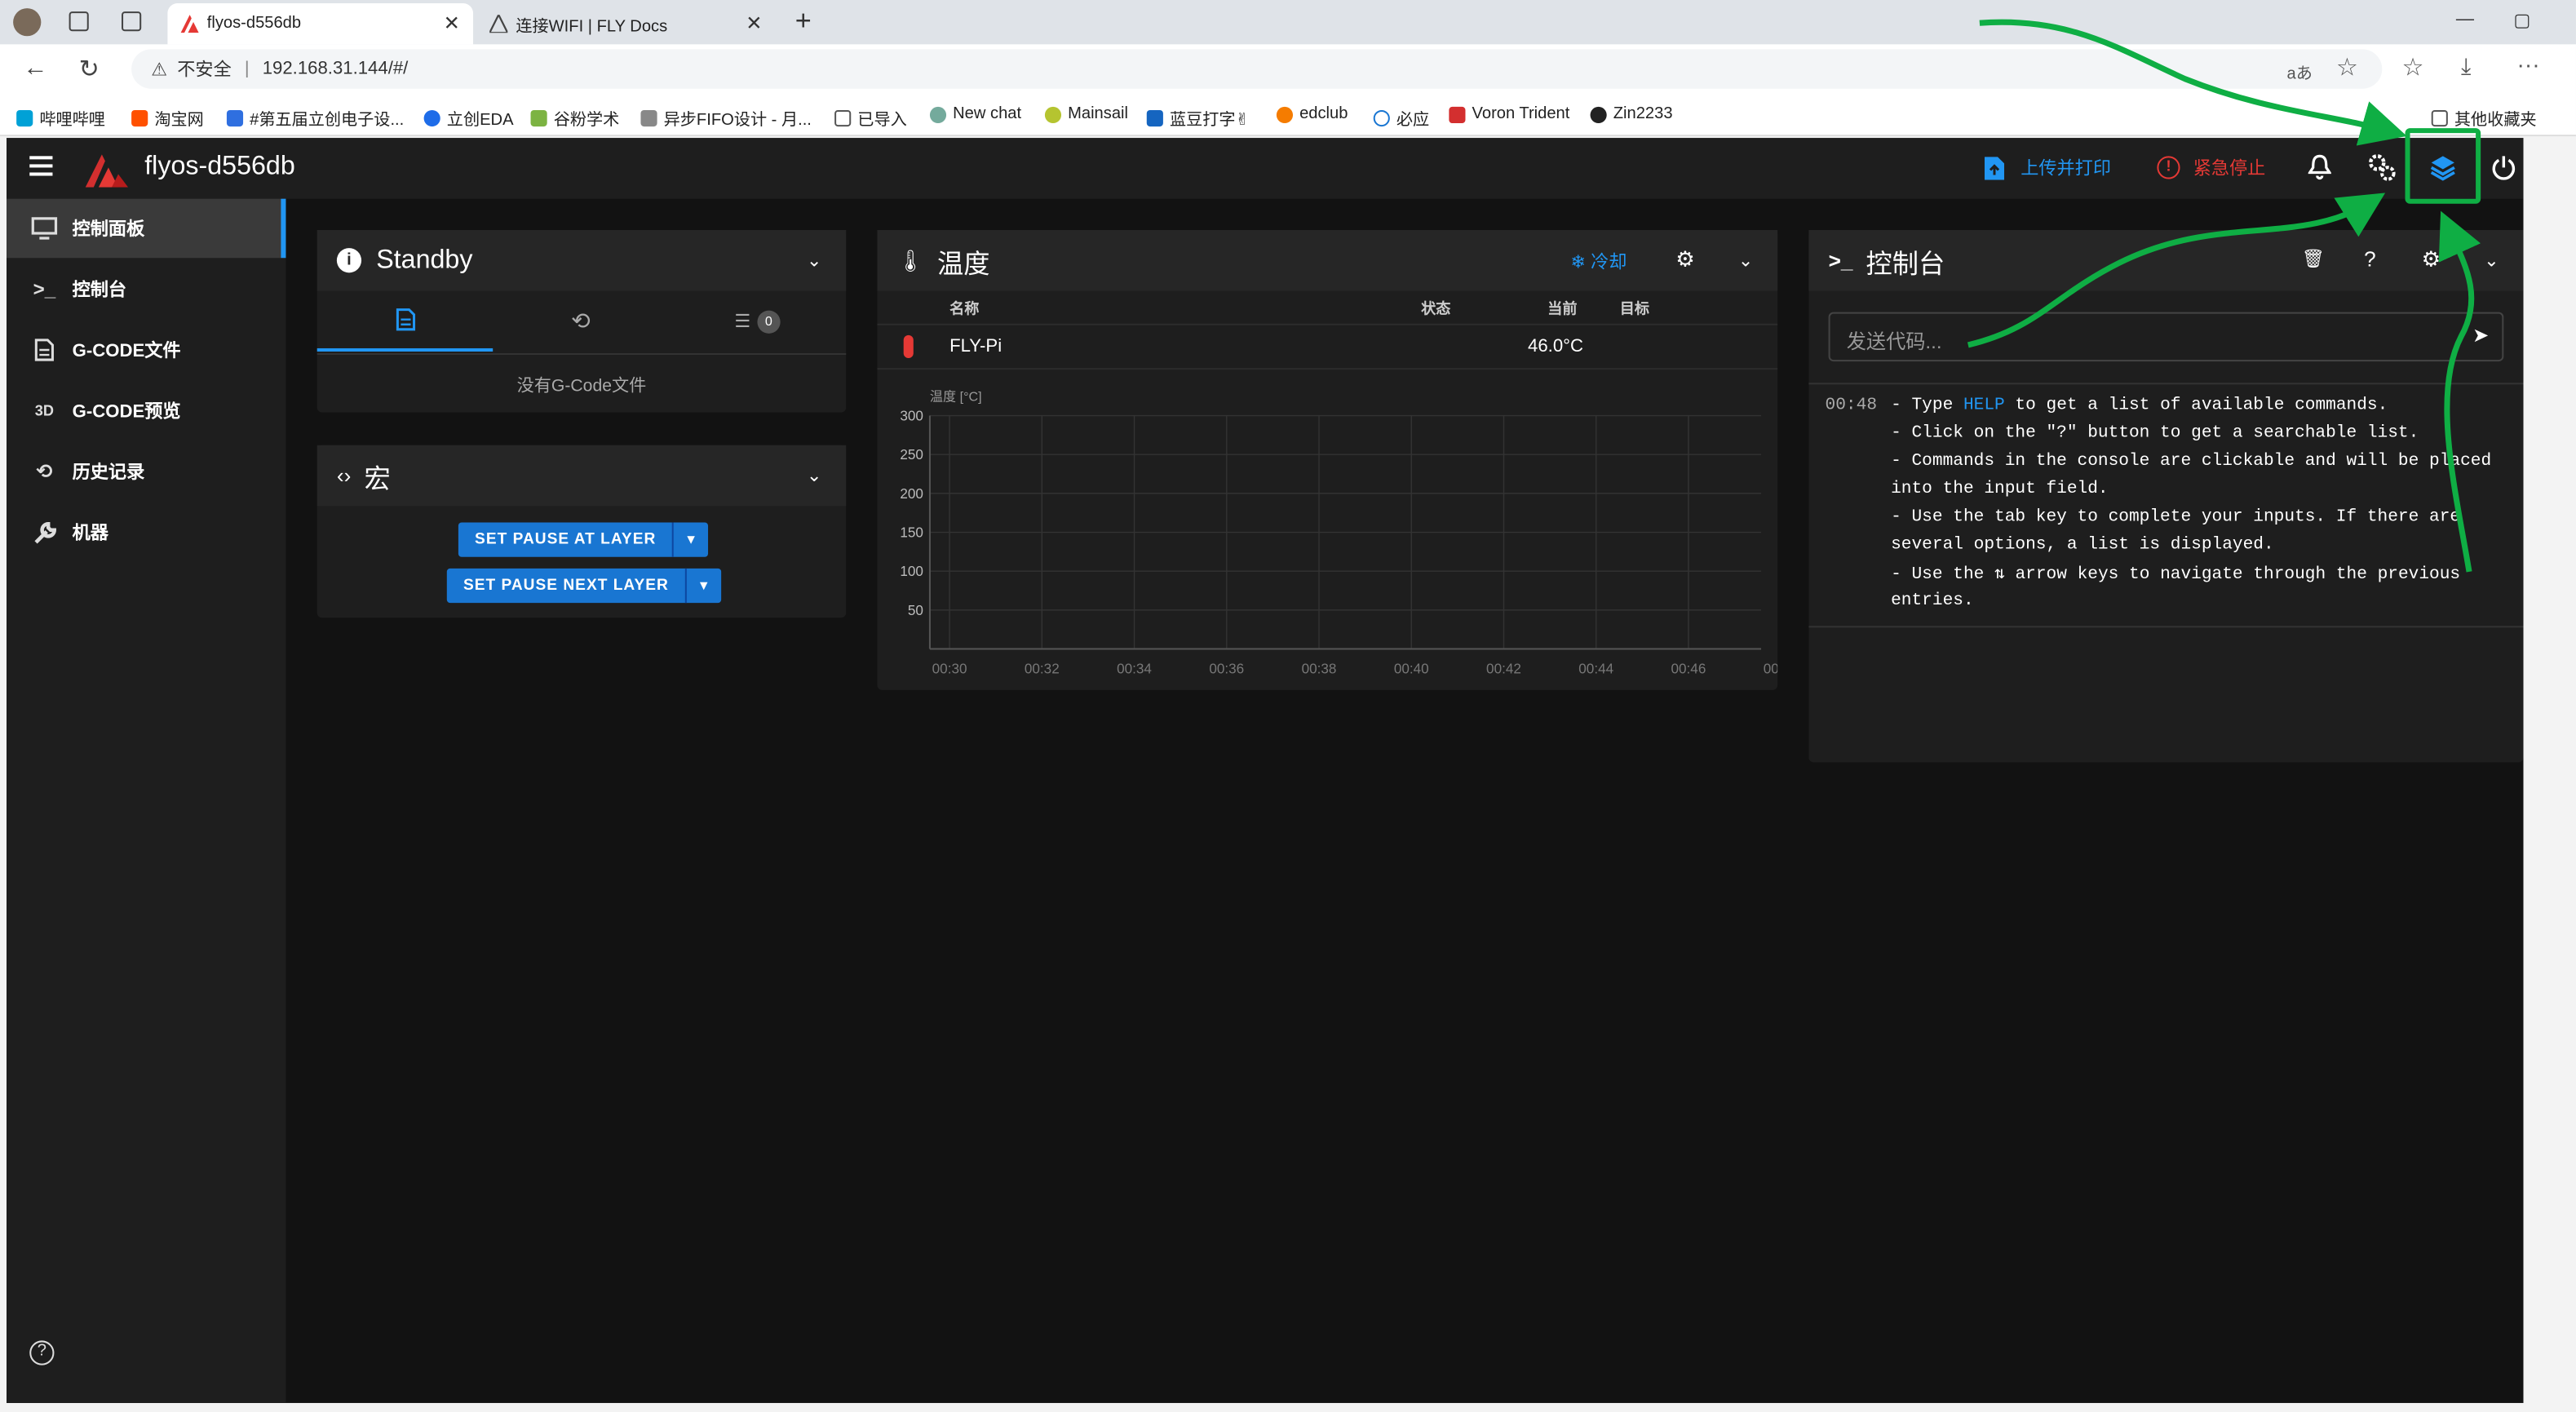 This screenshot has height=1412, width=2576. What do you see at coordinates (146, 472) in the screenshot?
I see `sidebar-item-history: ⟲ 历史记录` at bounding box center [146, 472].